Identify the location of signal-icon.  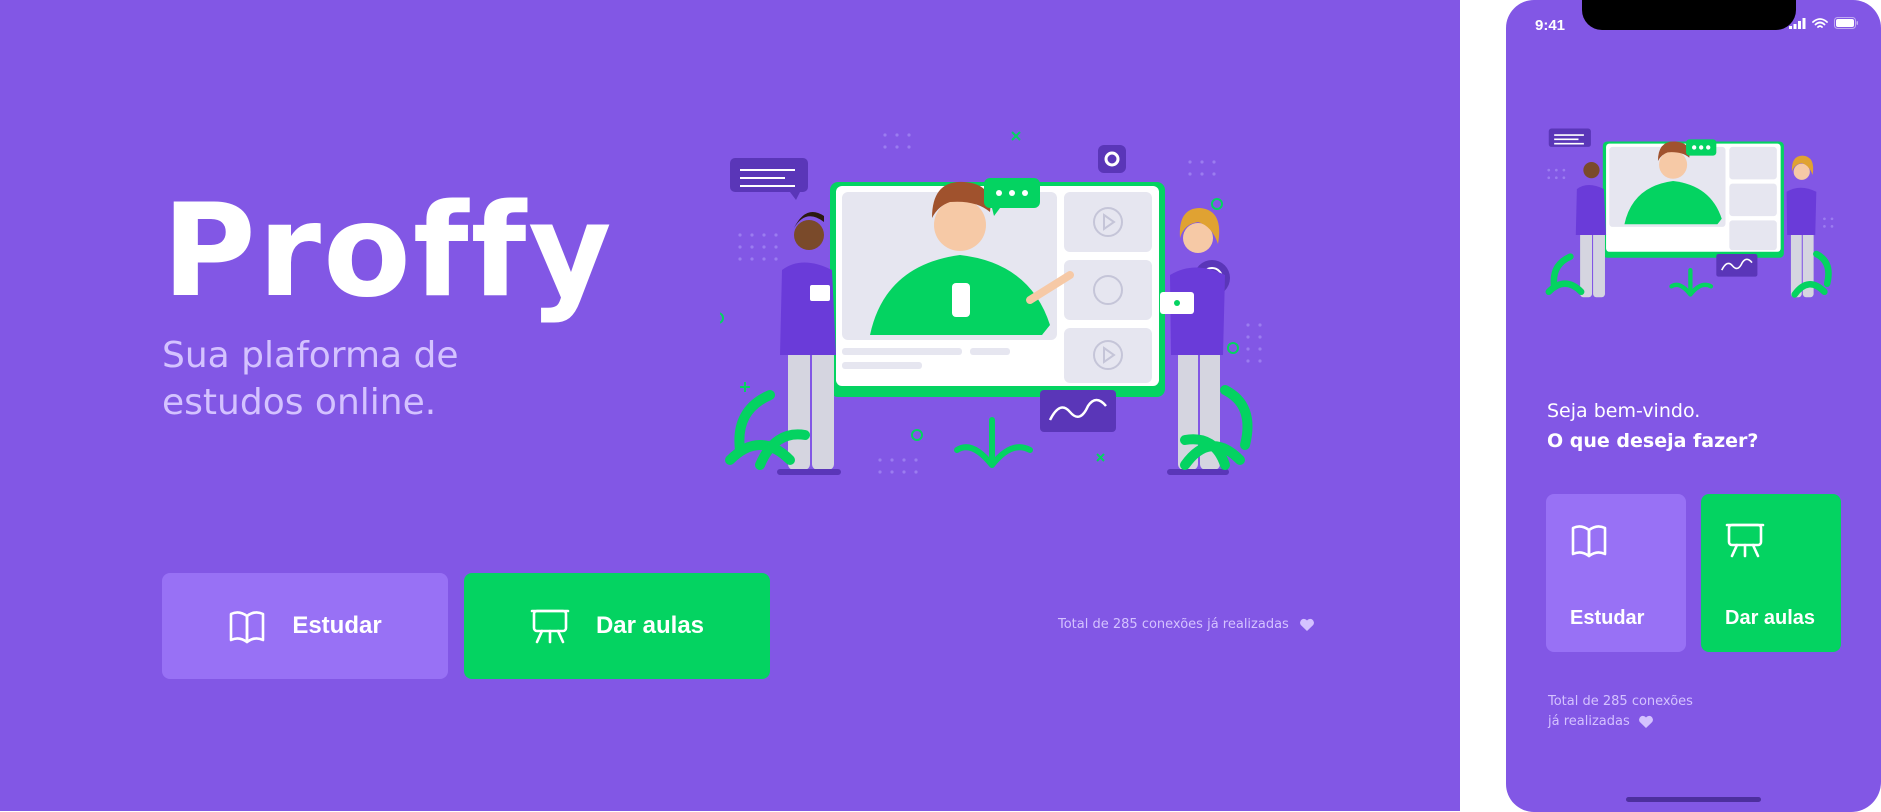
(1797, 23).